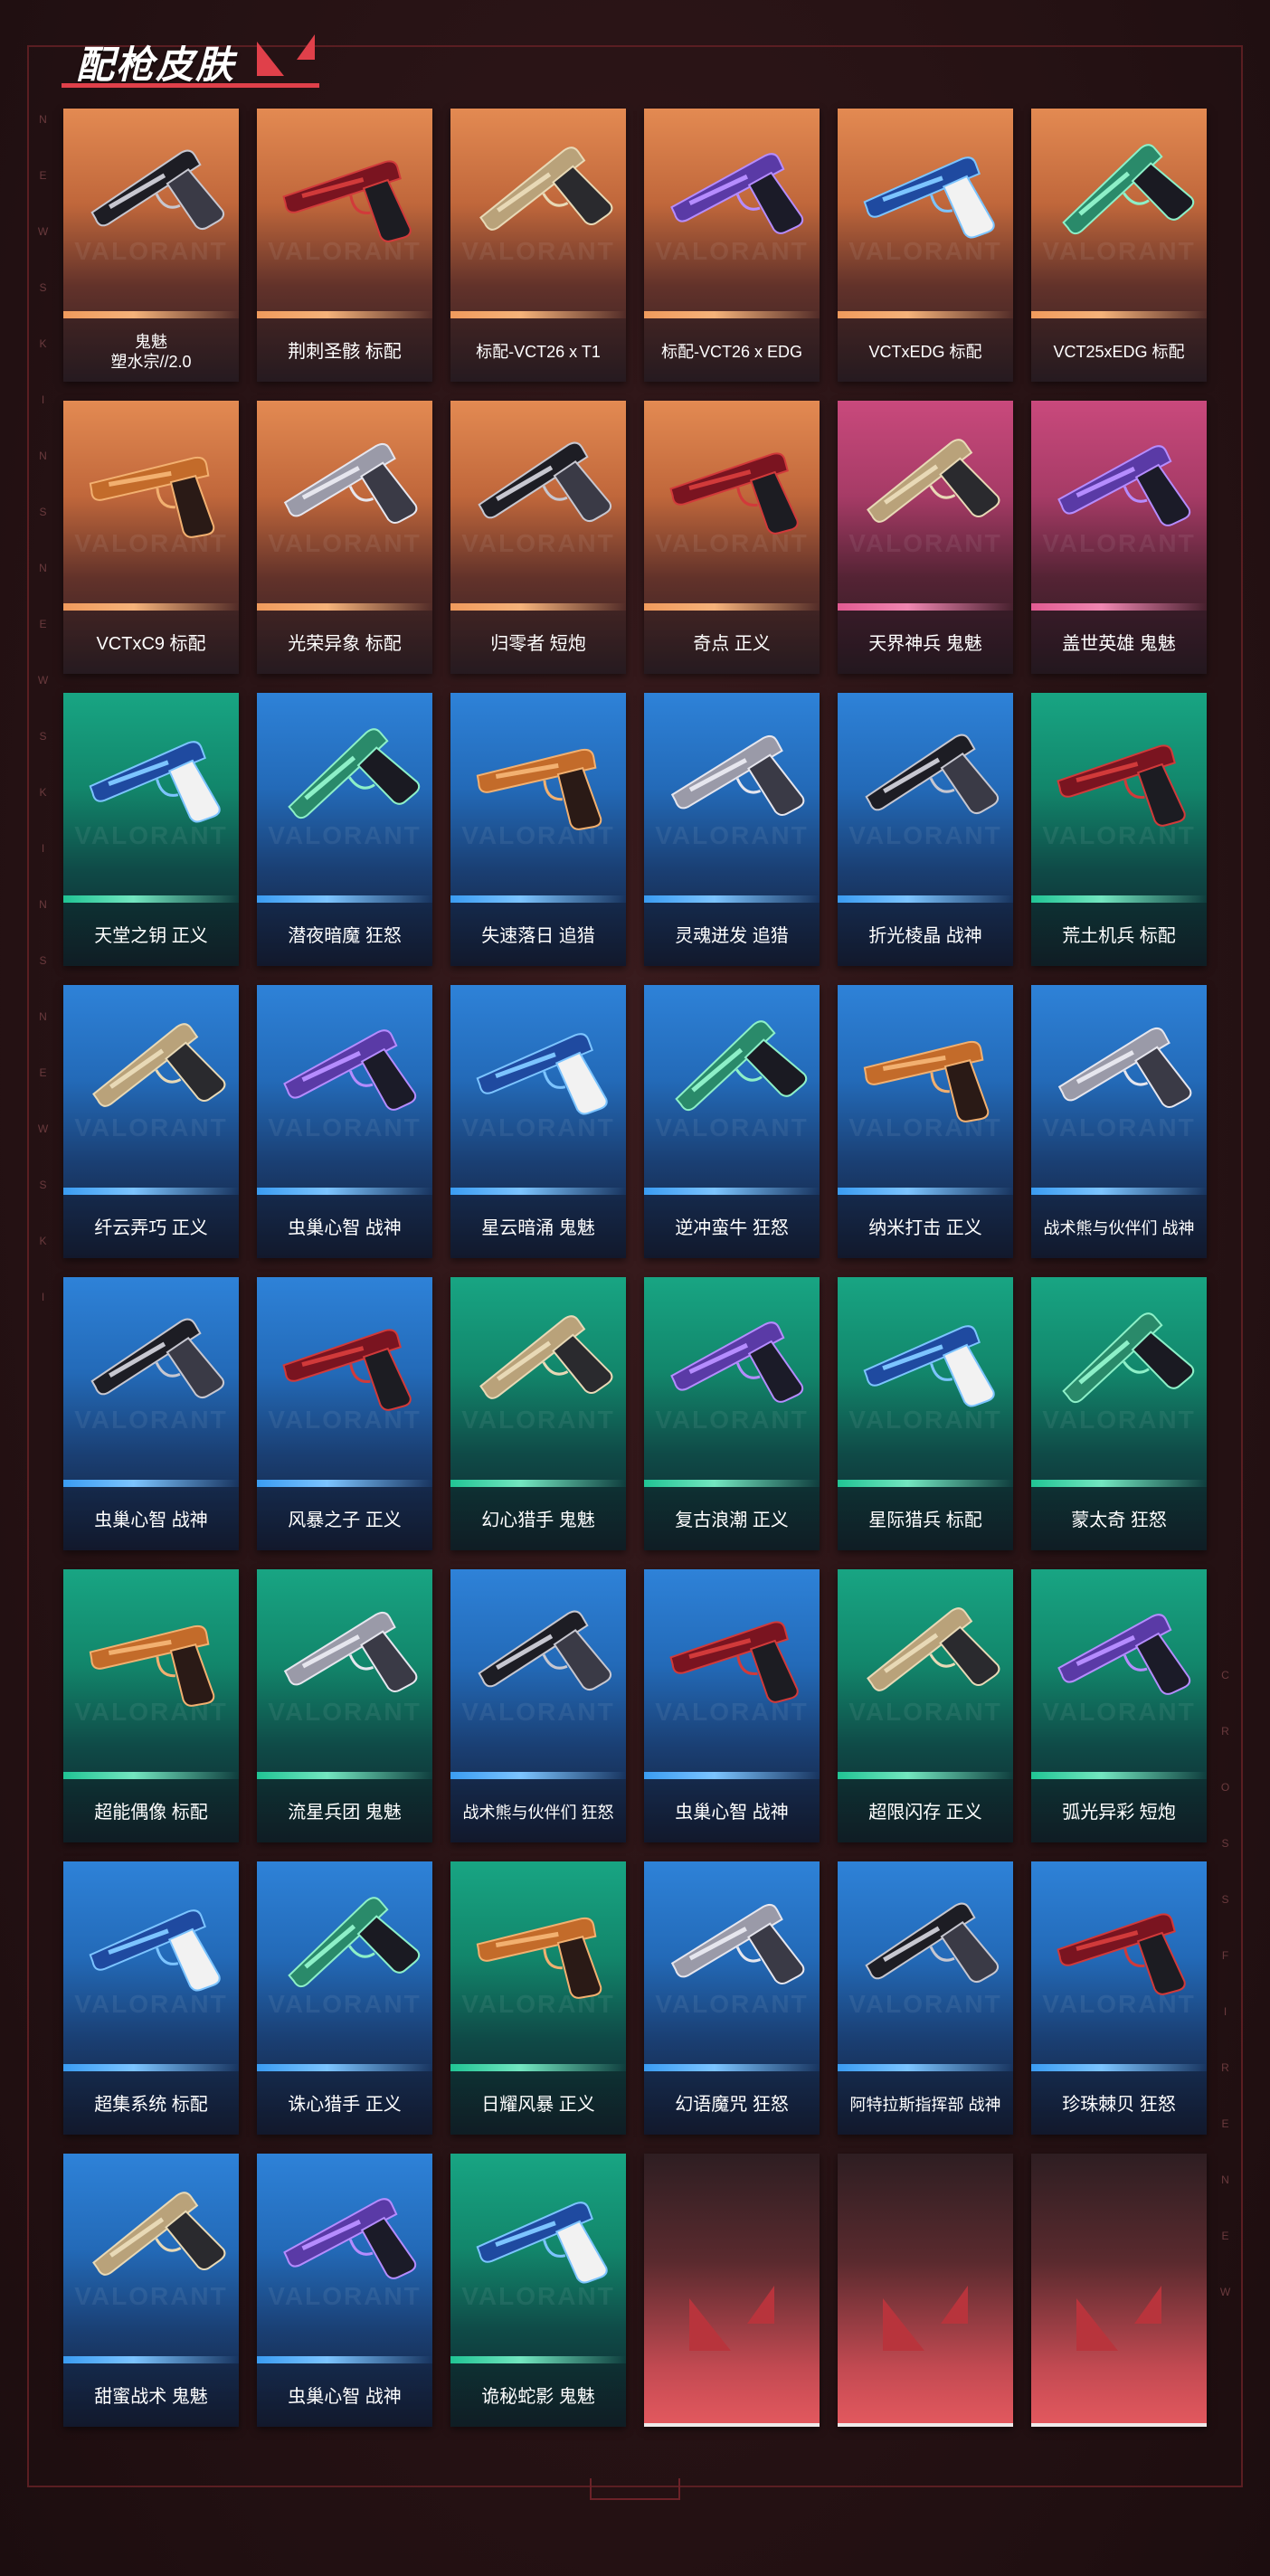  Describe the element at coordinates (1119, 1706) in the screenshot. I see `skin-card: VALORANT 弧光异彩 短炮` at that location.